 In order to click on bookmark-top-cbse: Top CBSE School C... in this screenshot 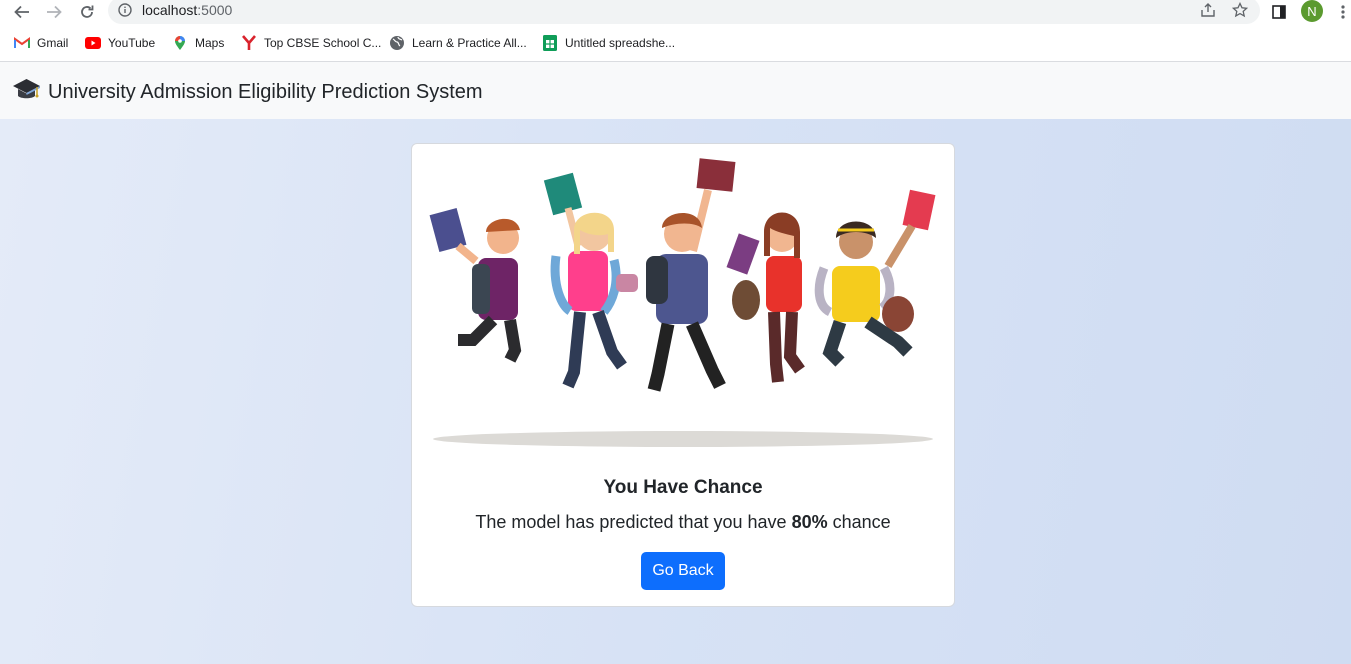, I will do `click(311, 43)`.